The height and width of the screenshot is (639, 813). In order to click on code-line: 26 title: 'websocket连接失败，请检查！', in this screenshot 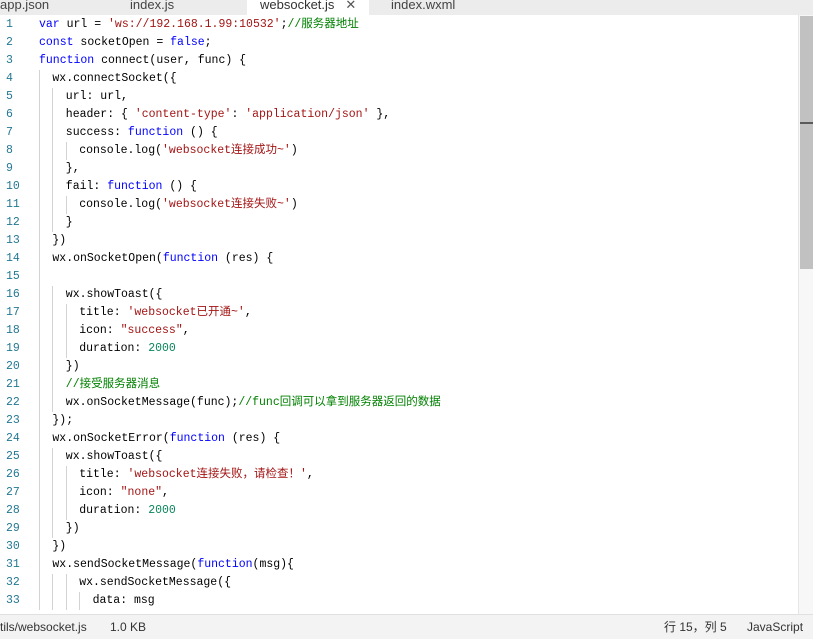, I will do `click(399, 475)`.